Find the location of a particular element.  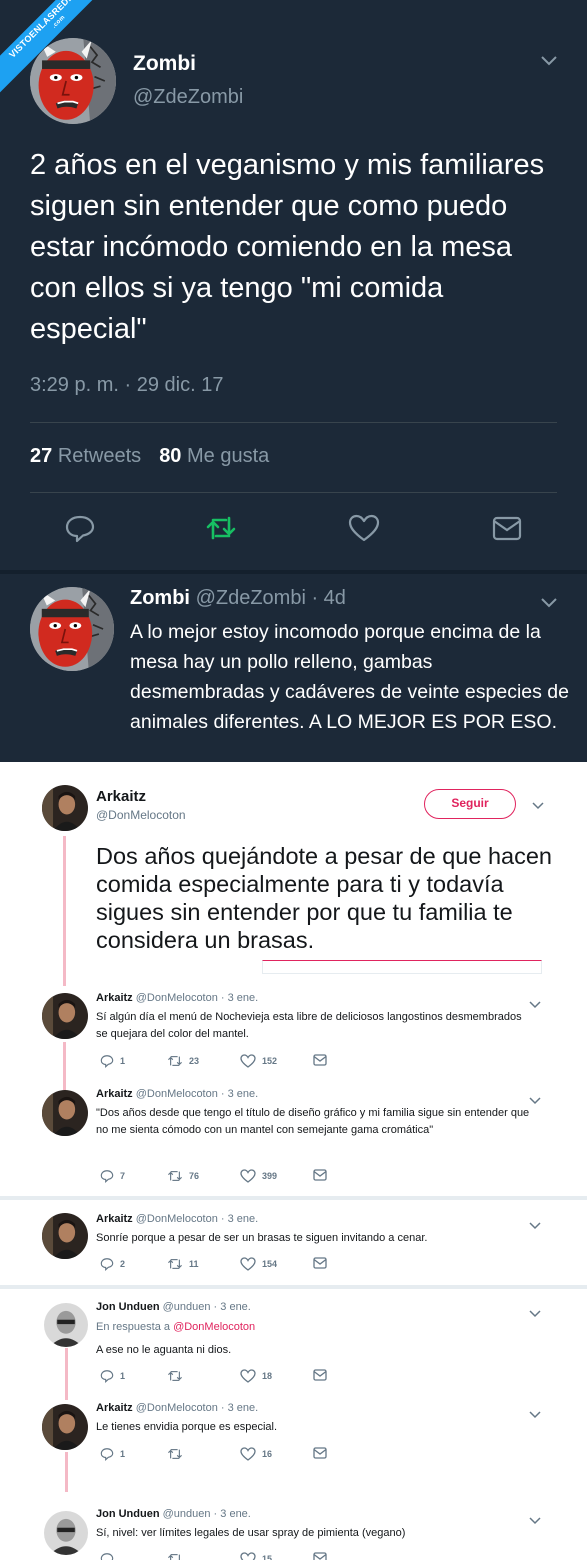

like-action: 152 is located at coordinates (258, 1061).